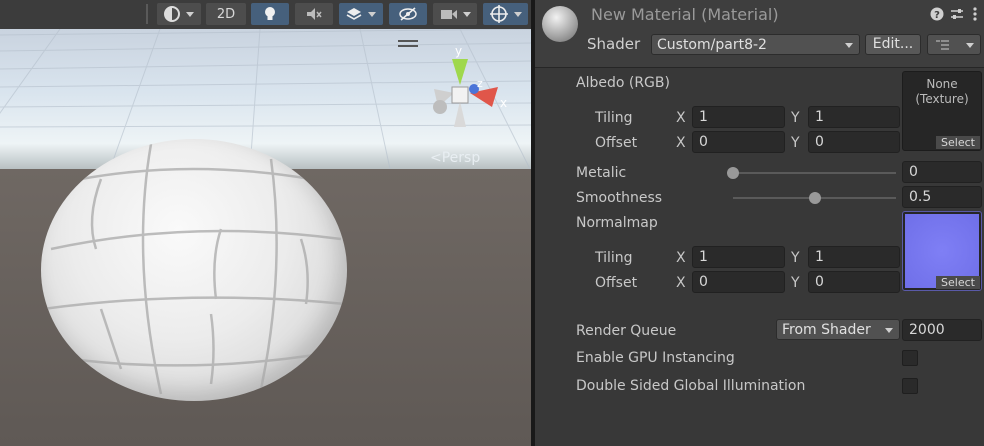 The height and width of the screenshot is (446, 984). I want to click on smoothness-label: Smoothness, so click(619, 198).